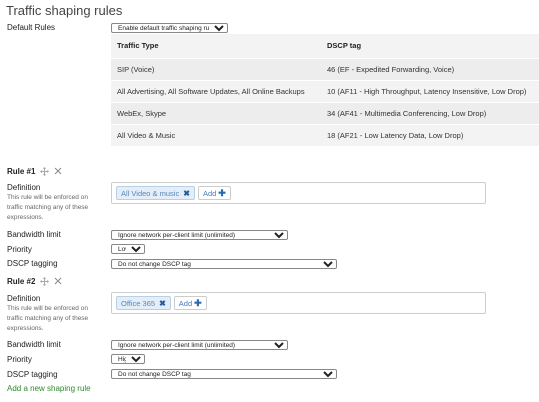  I want to click on rule-2-definition-label: Definition, so click(24, 298).